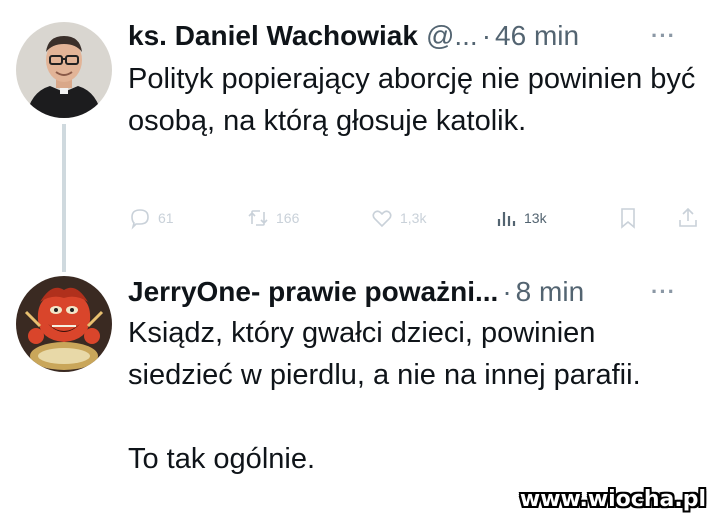 This screenshot has height=526, width=720. I want to click on repost-count: 166, so click(288, 218).